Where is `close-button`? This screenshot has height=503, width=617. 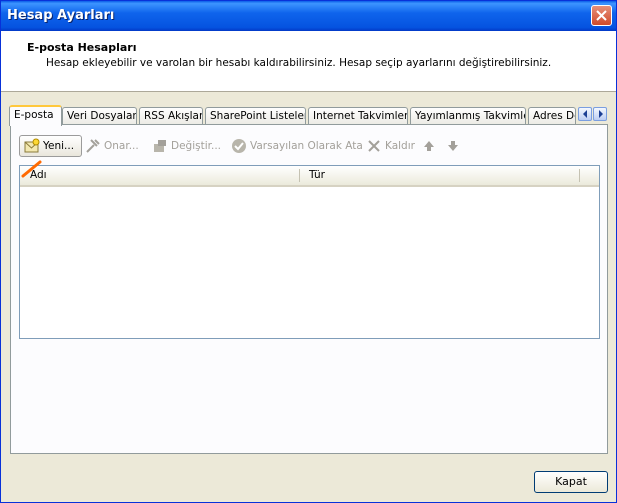
close-button is located at coordinates (601, 15).